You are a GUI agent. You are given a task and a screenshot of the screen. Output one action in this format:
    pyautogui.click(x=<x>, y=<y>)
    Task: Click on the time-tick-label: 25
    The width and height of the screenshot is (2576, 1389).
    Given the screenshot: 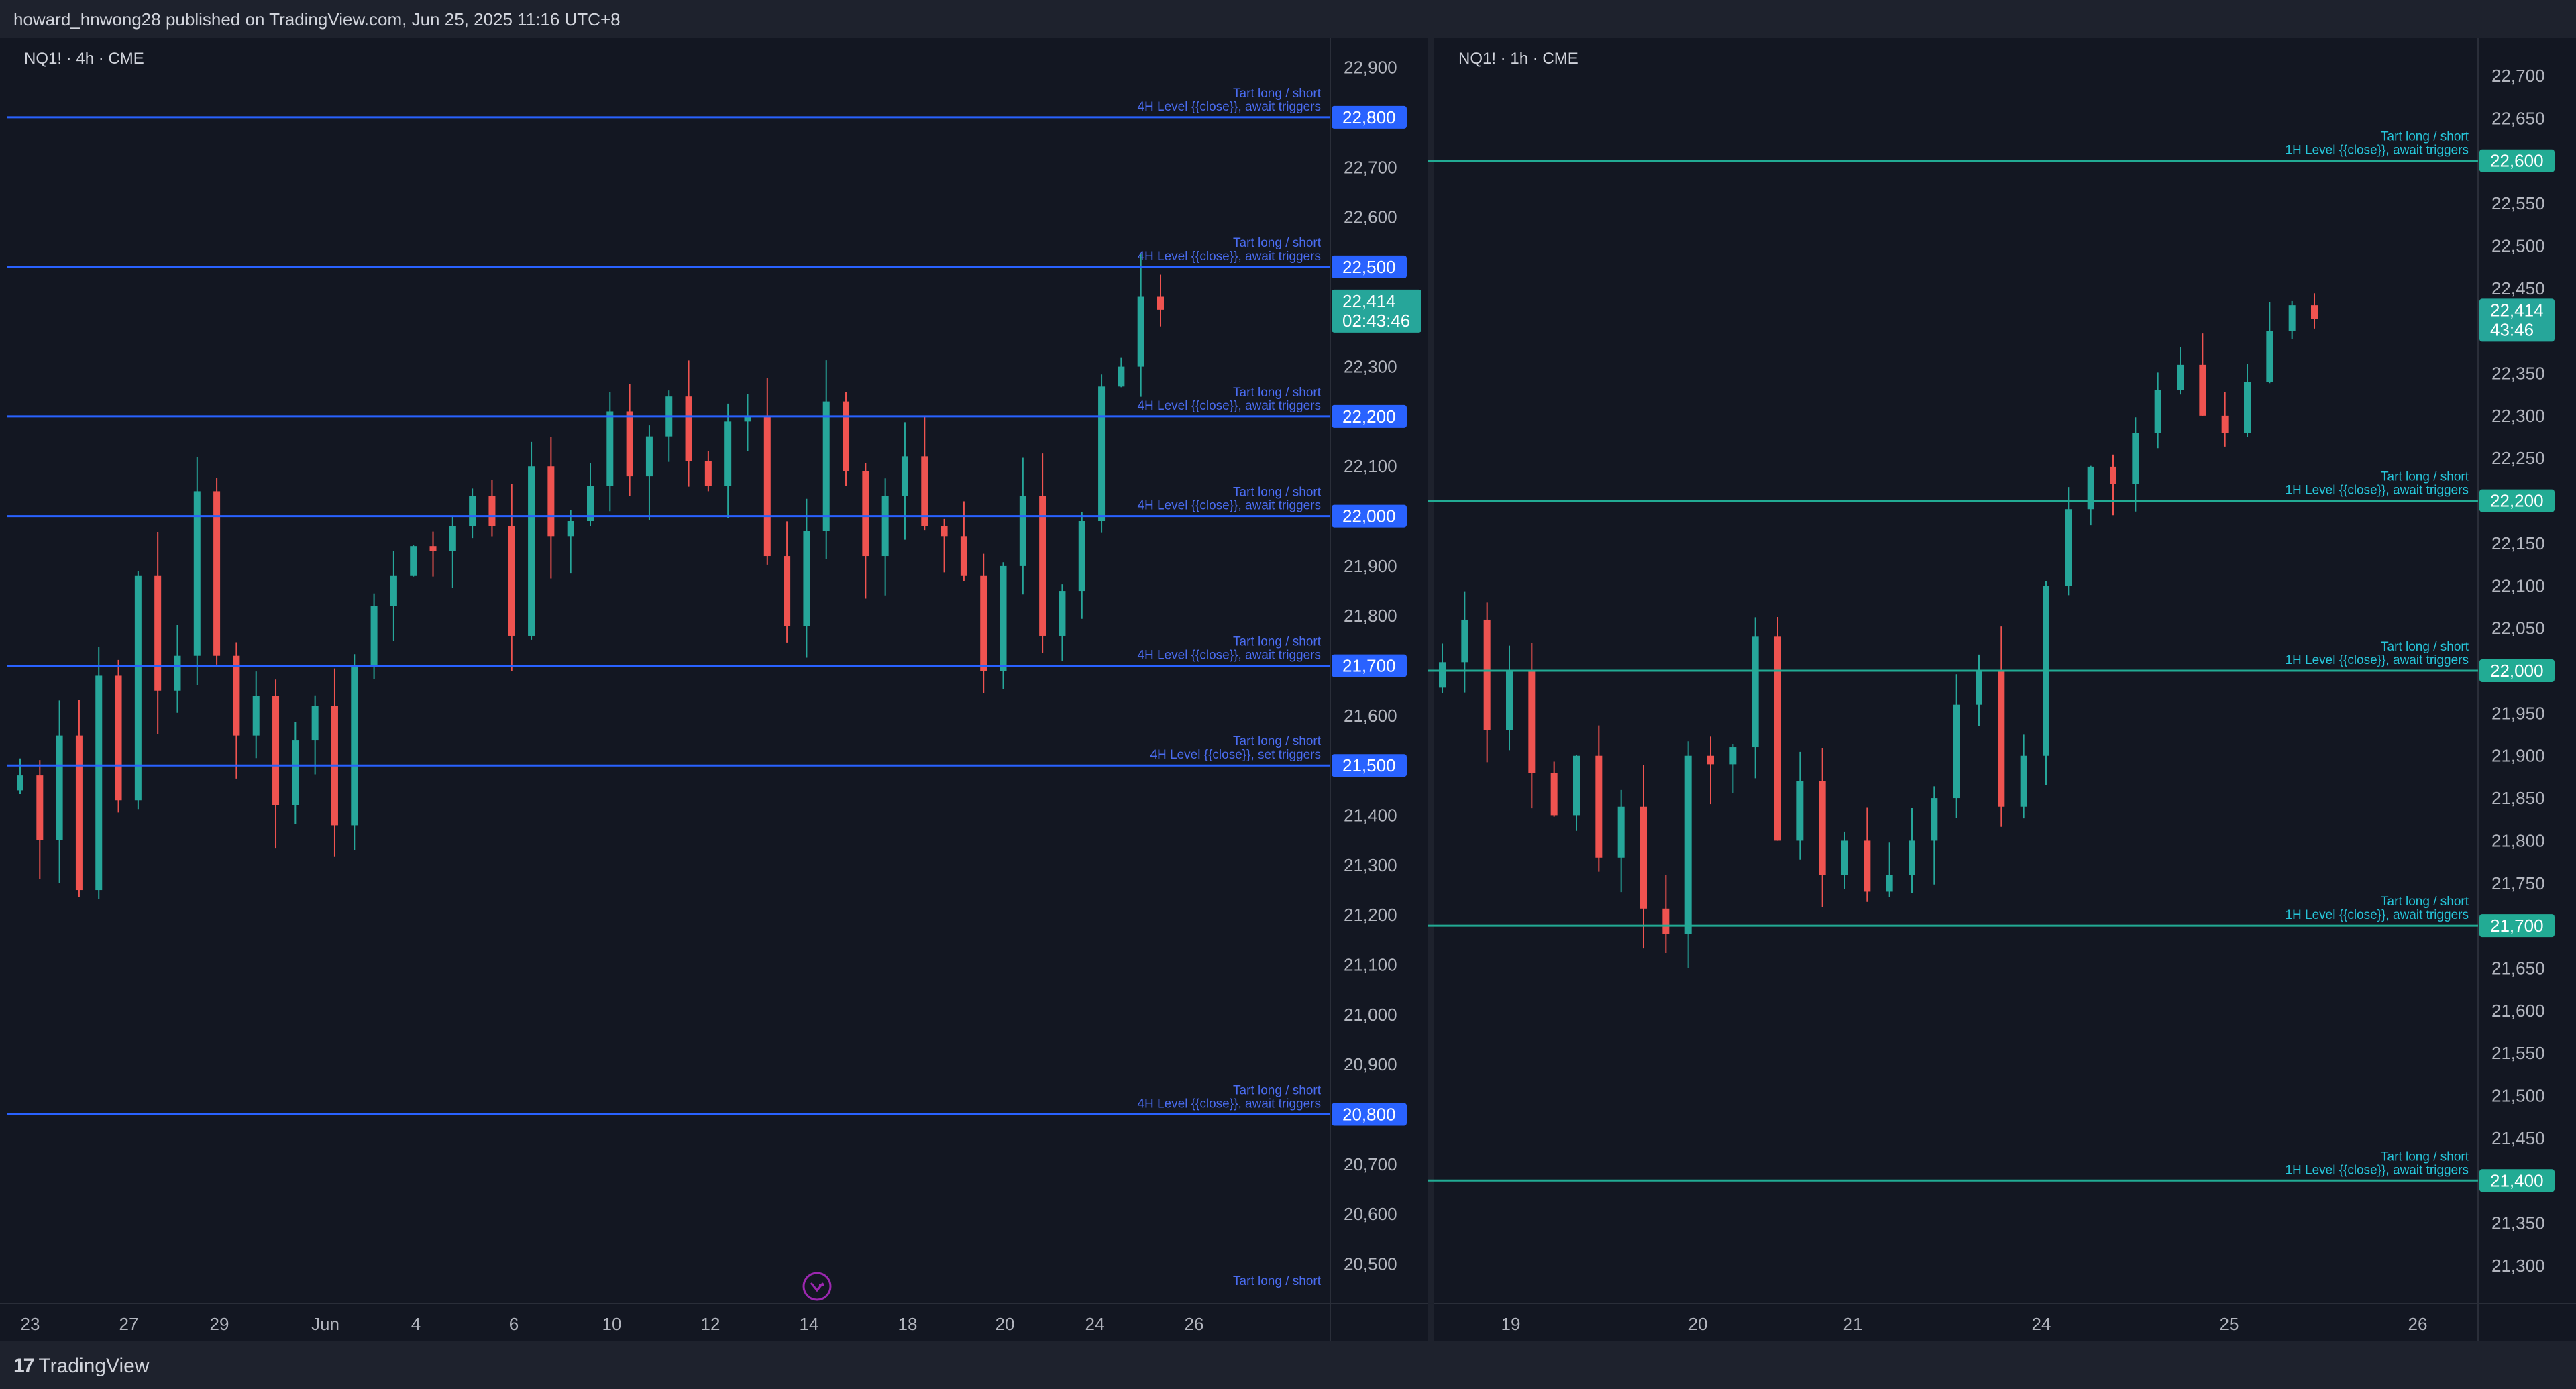 What is the action you would take?
    pyautogui.click(x=2229, y=1324)
    